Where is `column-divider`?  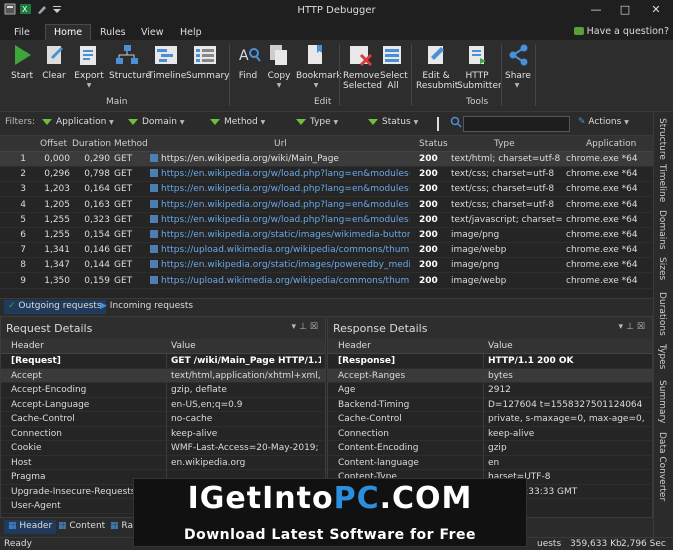 column-divider is located at coordinates (483, 433).